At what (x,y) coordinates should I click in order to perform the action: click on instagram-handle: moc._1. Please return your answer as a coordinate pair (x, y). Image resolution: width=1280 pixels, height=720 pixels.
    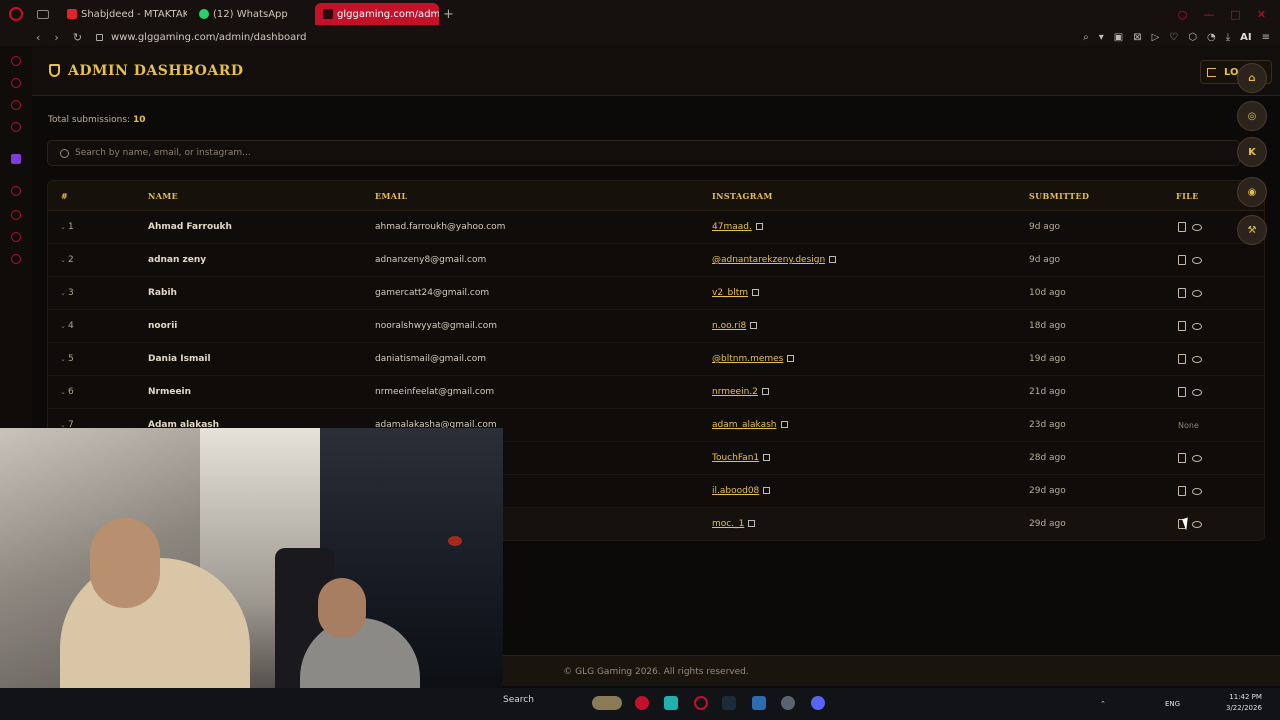
    Looking at the image, I should click on (728, 524).